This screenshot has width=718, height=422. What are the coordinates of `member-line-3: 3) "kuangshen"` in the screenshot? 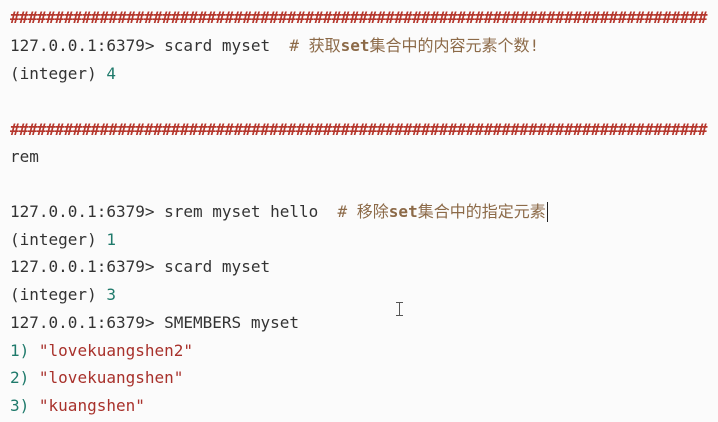 It's located at (77, 406).